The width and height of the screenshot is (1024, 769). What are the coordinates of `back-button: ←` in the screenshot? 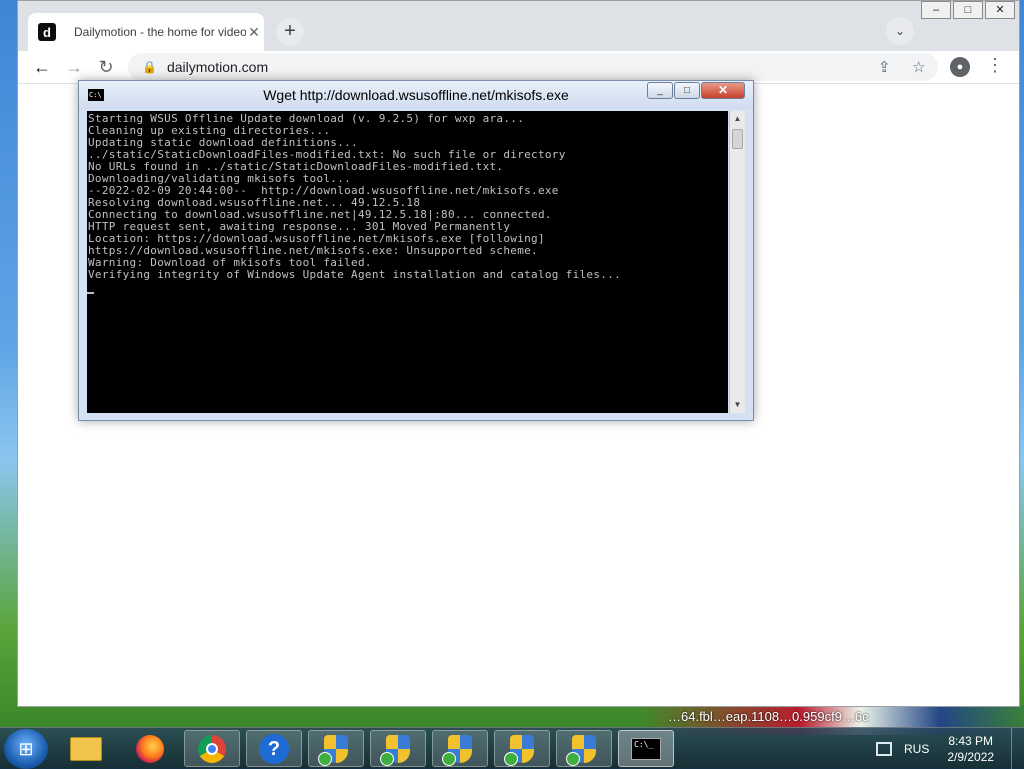 It's located at (42, 67).